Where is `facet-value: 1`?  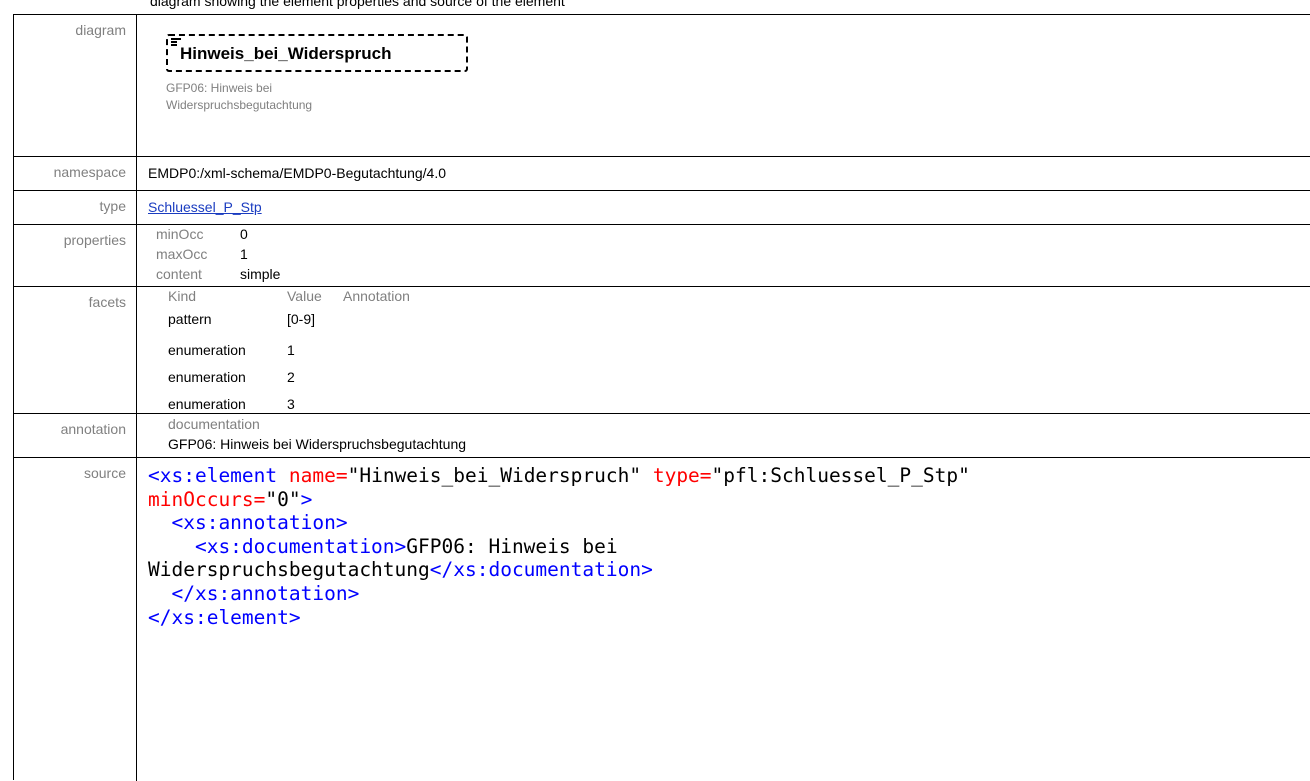
facet-value: 1 is located at coordinates (291, 350).